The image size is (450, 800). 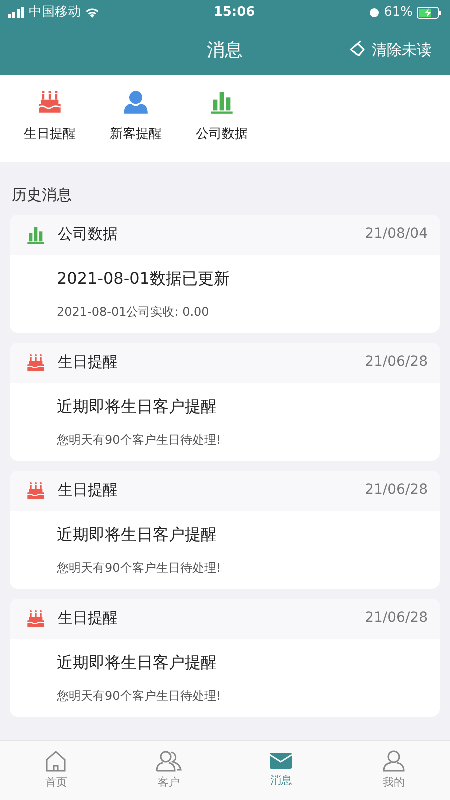 I want to click on home-icon, so click(x=56, y=761).